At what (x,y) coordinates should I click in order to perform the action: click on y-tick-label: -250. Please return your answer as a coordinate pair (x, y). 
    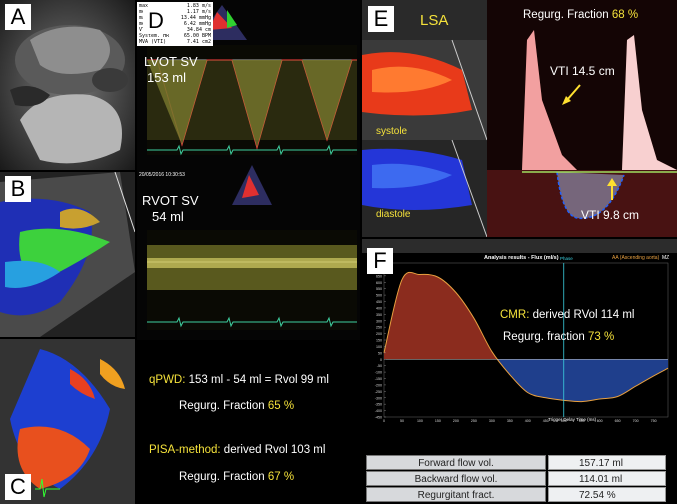
    Looking at the image, I should click on (378, 392).